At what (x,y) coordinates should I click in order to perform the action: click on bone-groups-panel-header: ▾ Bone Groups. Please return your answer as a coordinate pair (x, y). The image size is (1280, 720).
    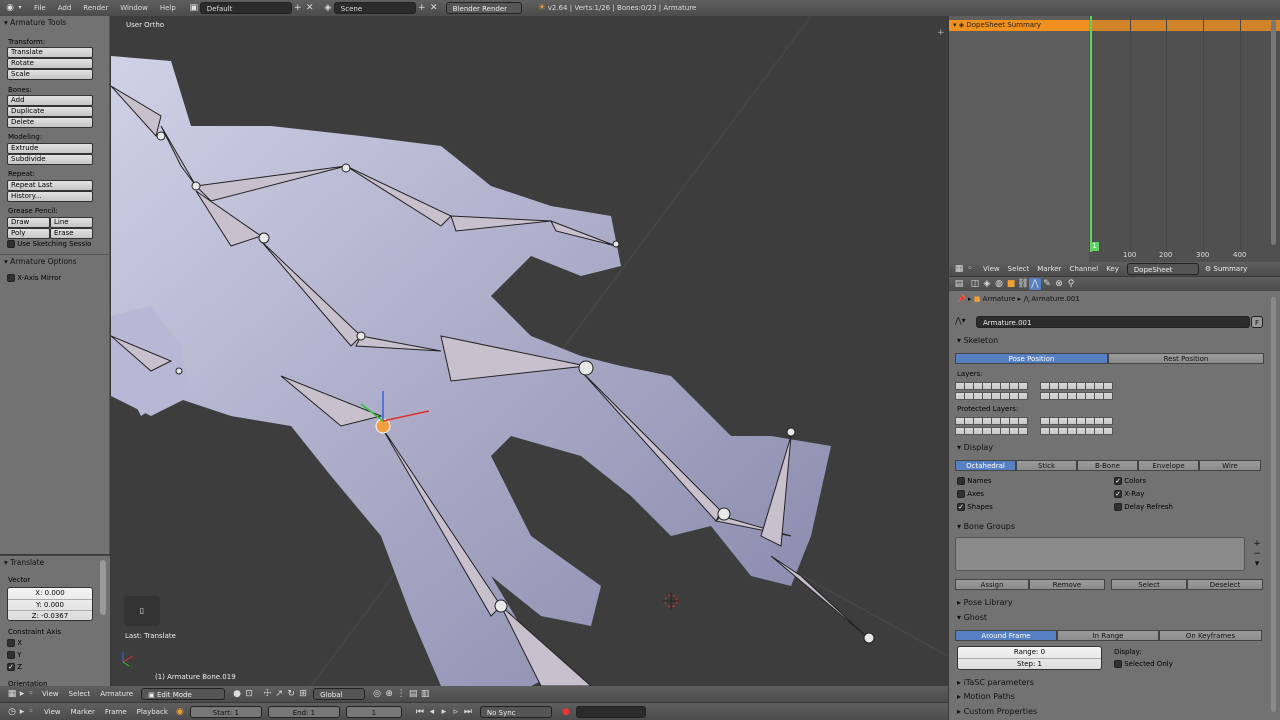
    Looking at the image, I should click on (986, 526).